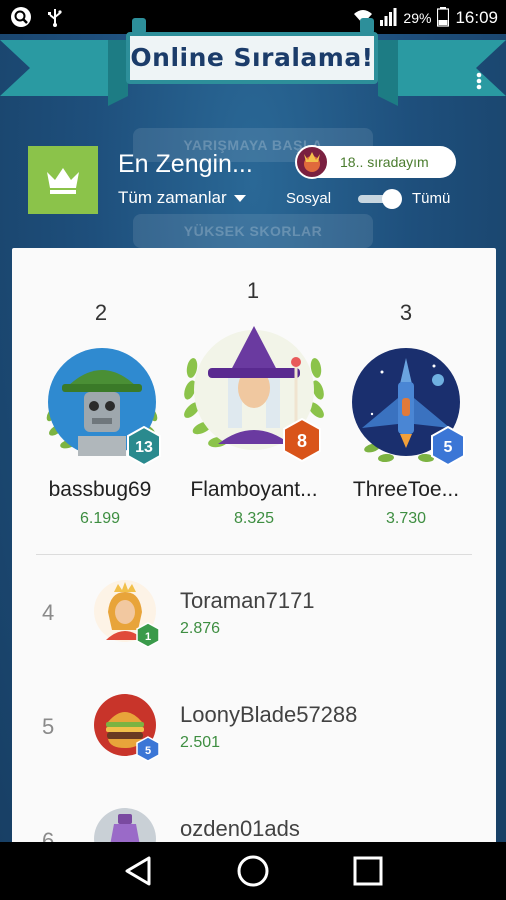  What do you see at coordinates (479, 81) in the screenshot?
I see `more-options-icon` at bounding box center [479, 81].